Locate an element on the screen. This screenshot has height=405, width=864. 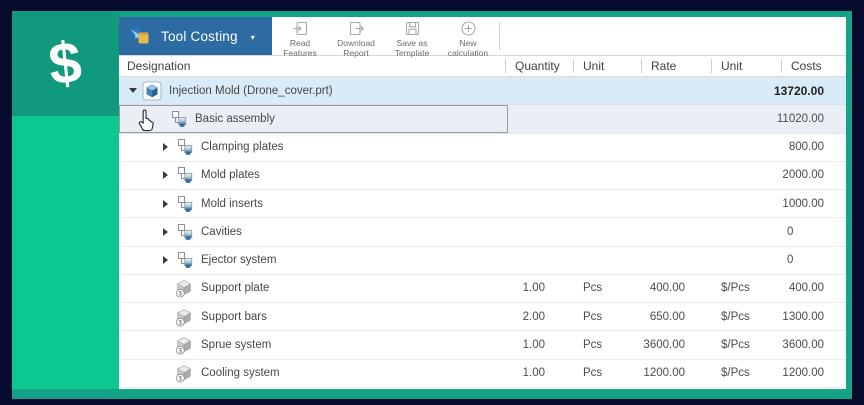
costs-cell: 1000.00 is located at coordinates (803, 203).